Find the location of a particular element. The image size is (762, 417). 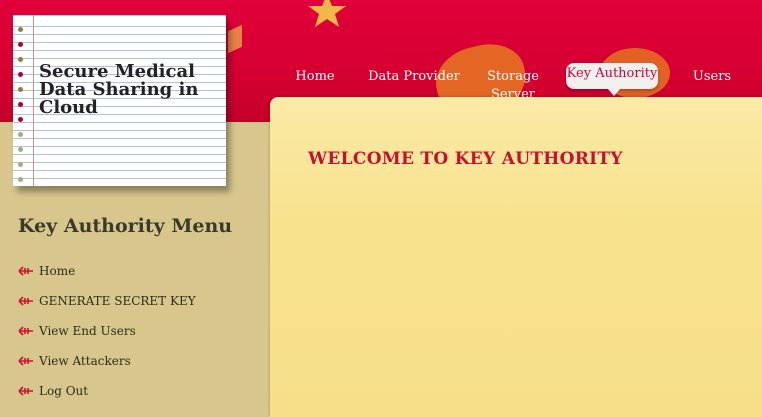

sidebar-item-generate-secret-key: GENERATE SECRET KEY is located at coordinates (107, 301).